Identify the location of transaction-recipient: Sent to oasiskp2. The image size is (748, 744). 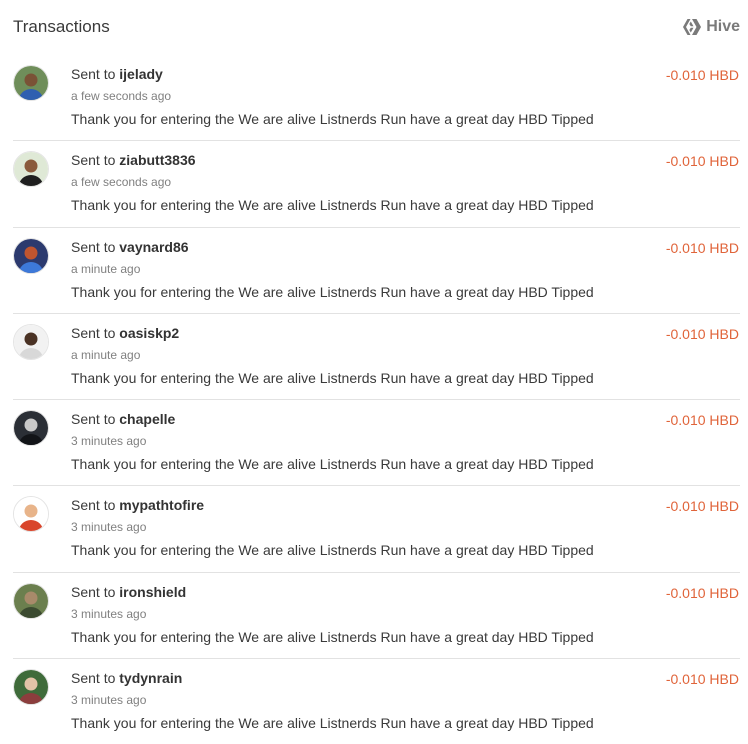
(125, 333).